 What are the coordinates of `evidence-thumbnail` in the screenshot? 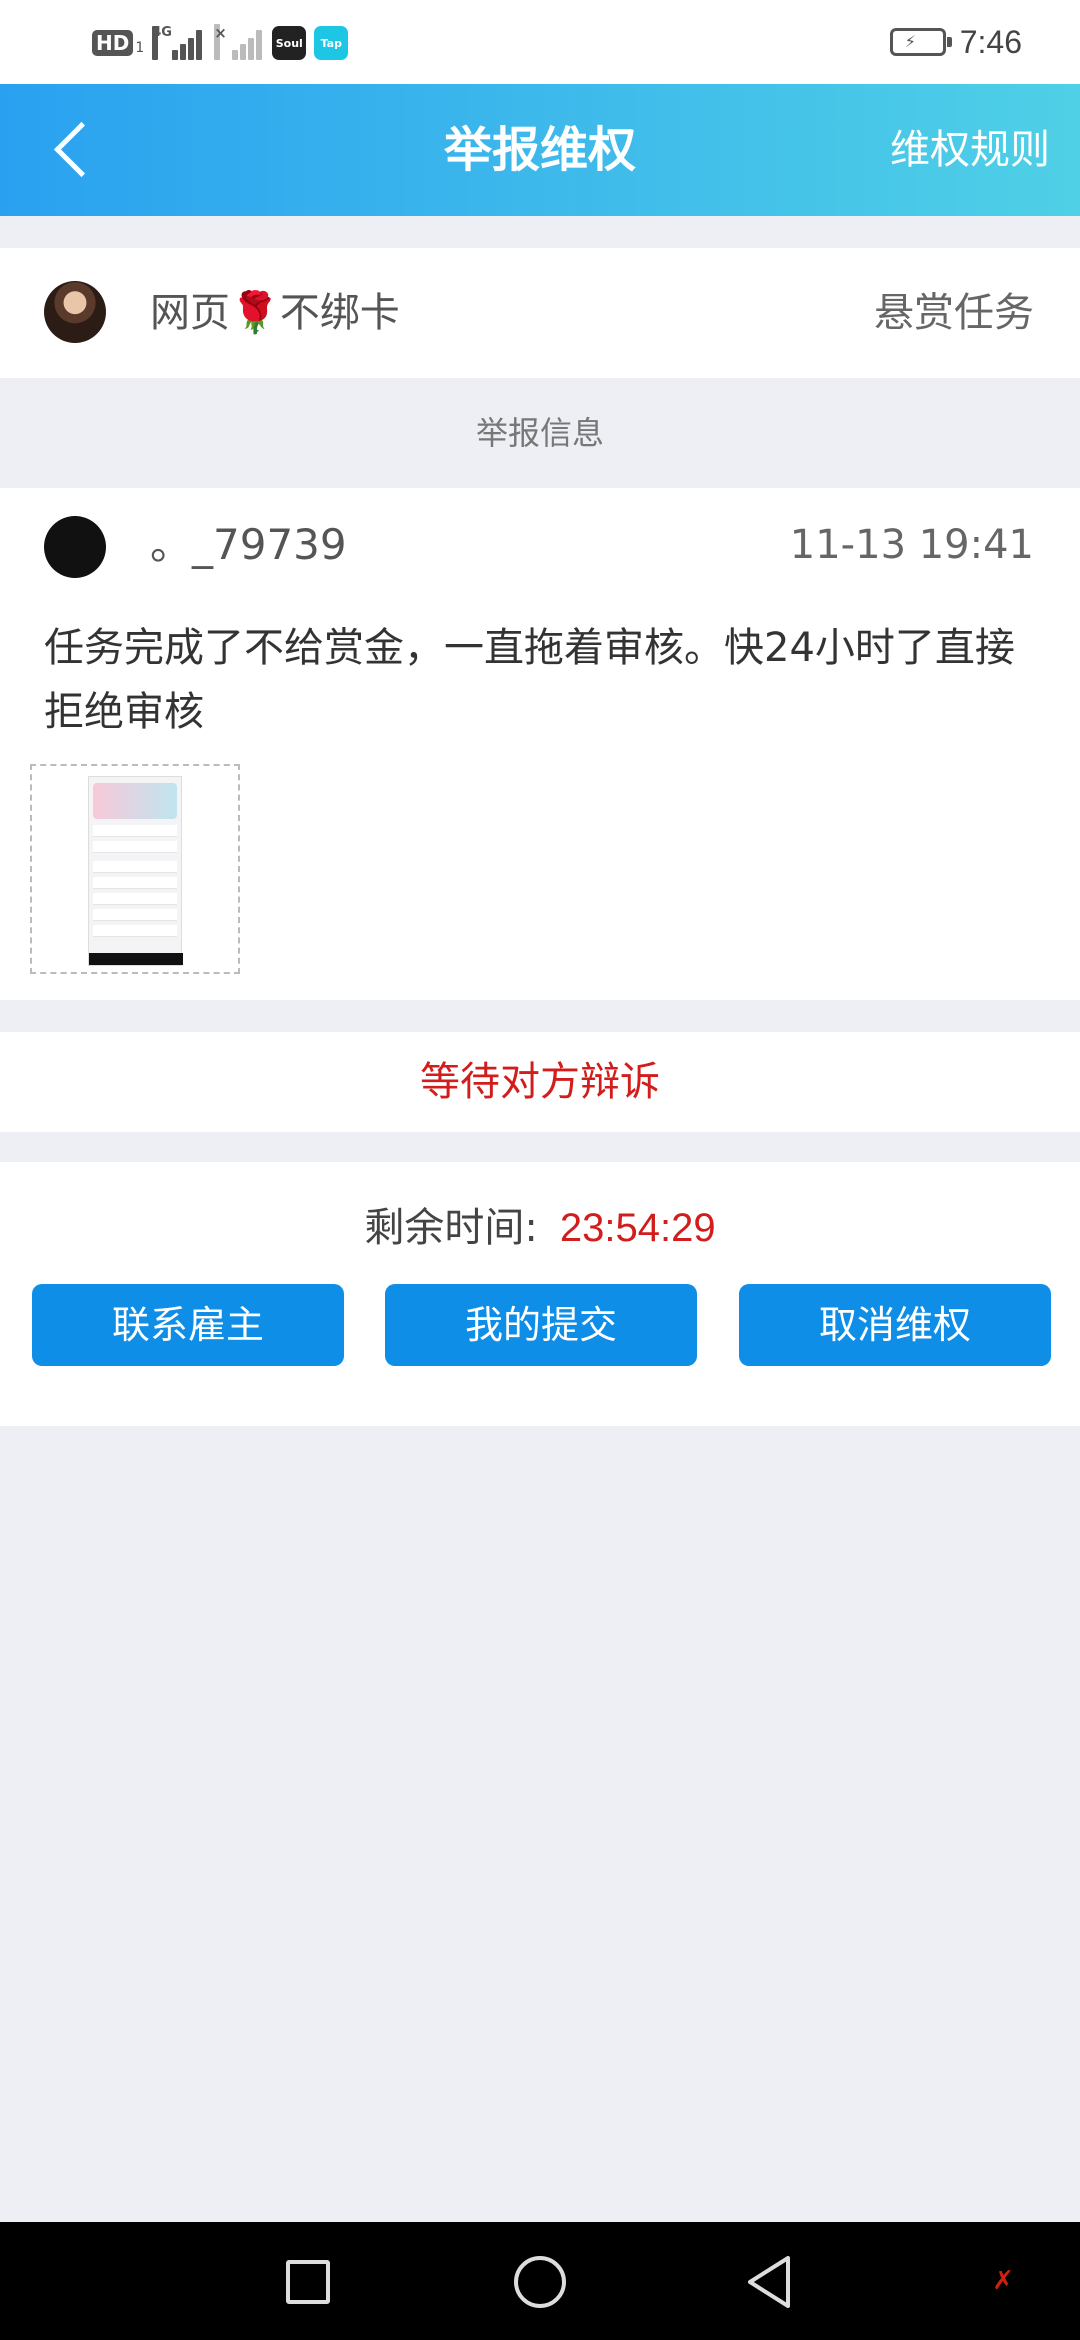 It's located at (135, 869).